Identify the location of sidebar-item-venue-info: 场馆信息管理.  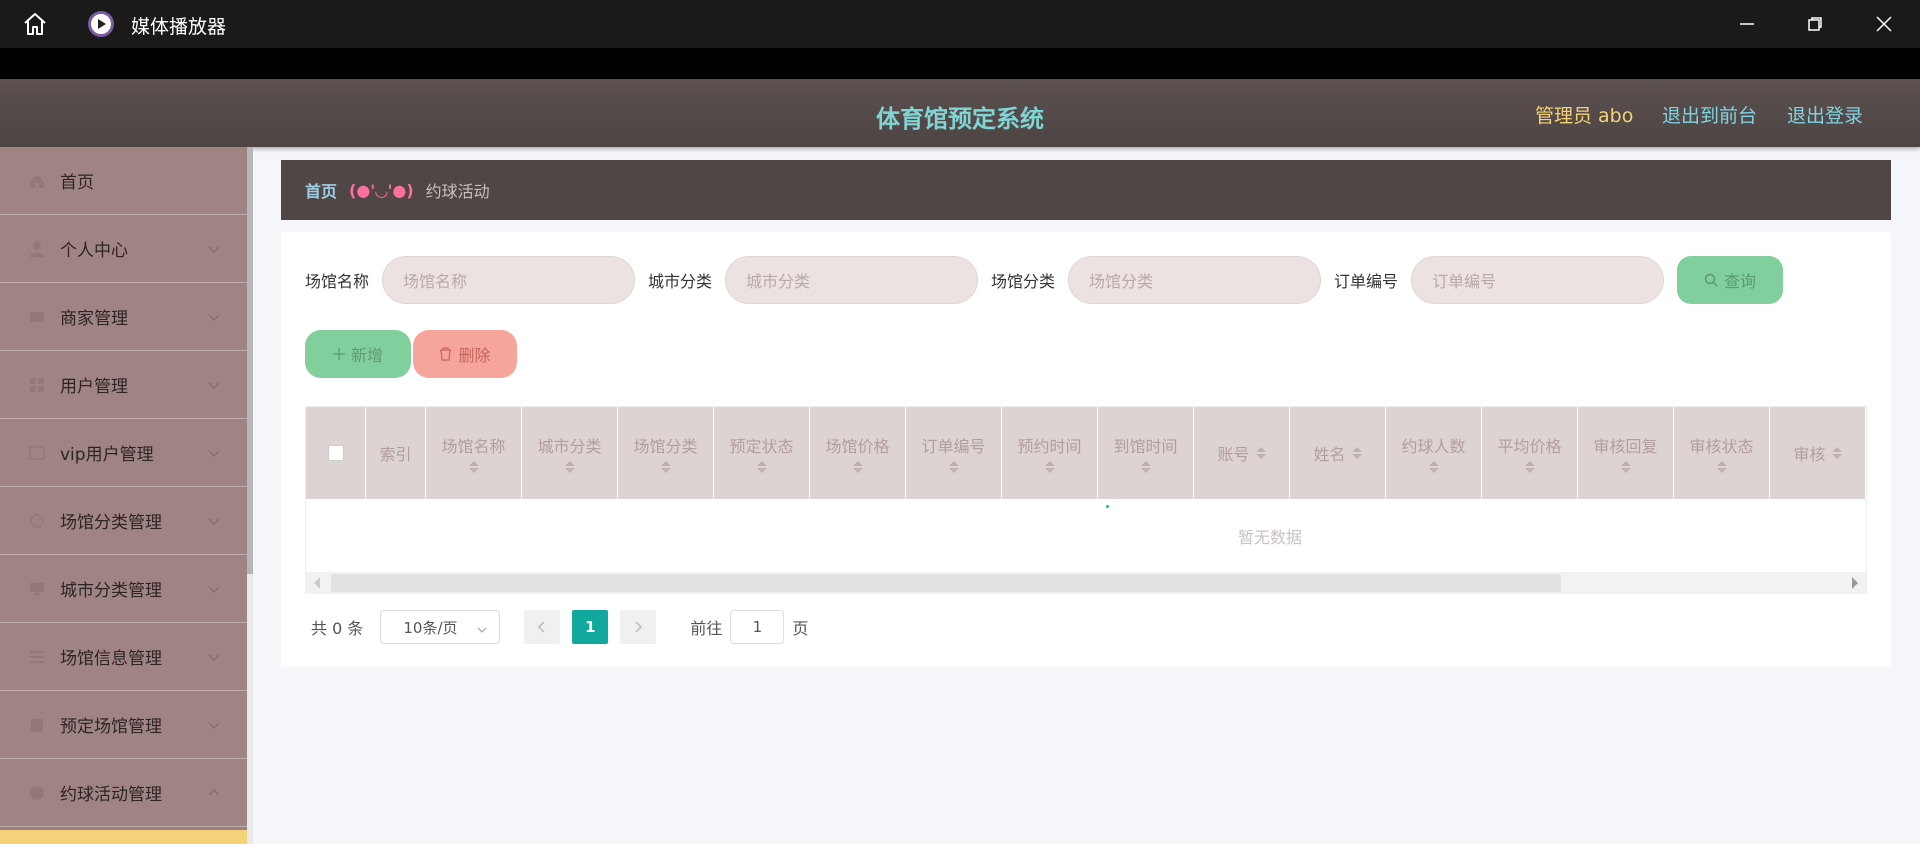
(123, 657).